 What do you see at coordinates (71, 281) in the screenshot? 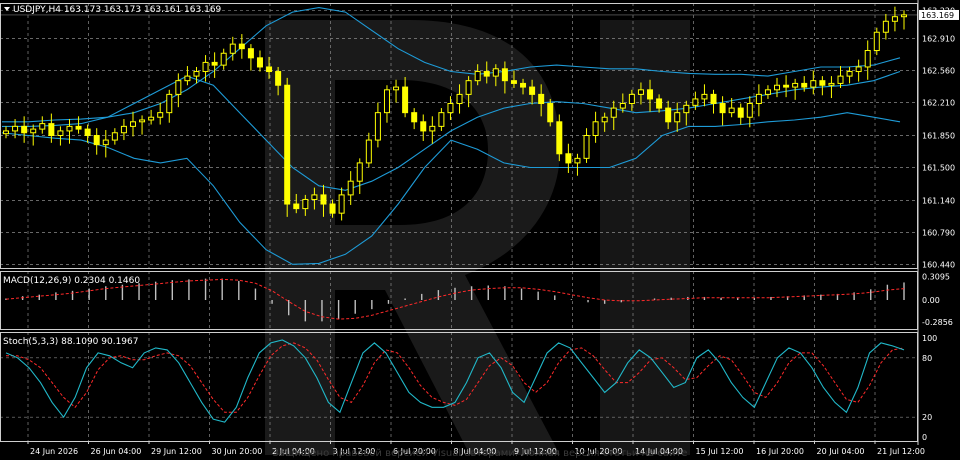
I see `macd-title: MACD(12,26,9) 0.2304 0.1460` at bounding box center [71, 281].